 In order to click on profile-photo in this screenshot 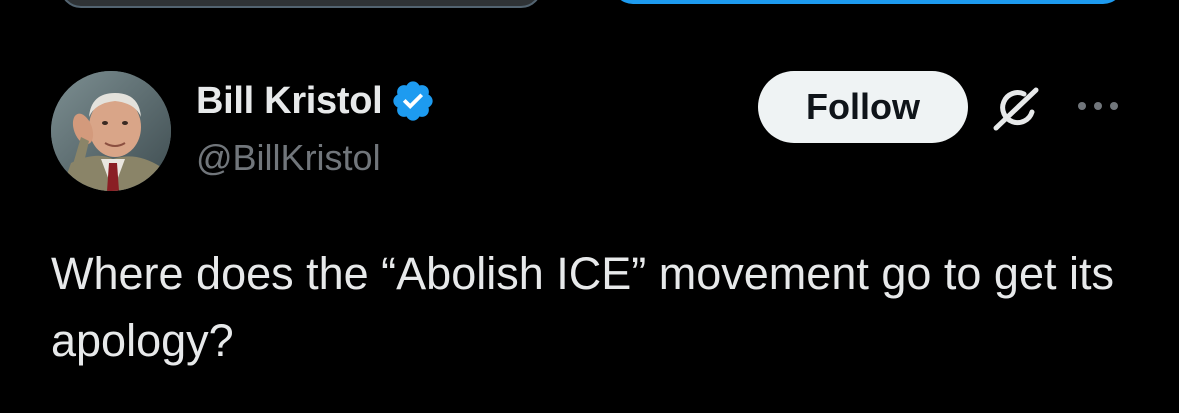, I will do `click(111, 131)`.